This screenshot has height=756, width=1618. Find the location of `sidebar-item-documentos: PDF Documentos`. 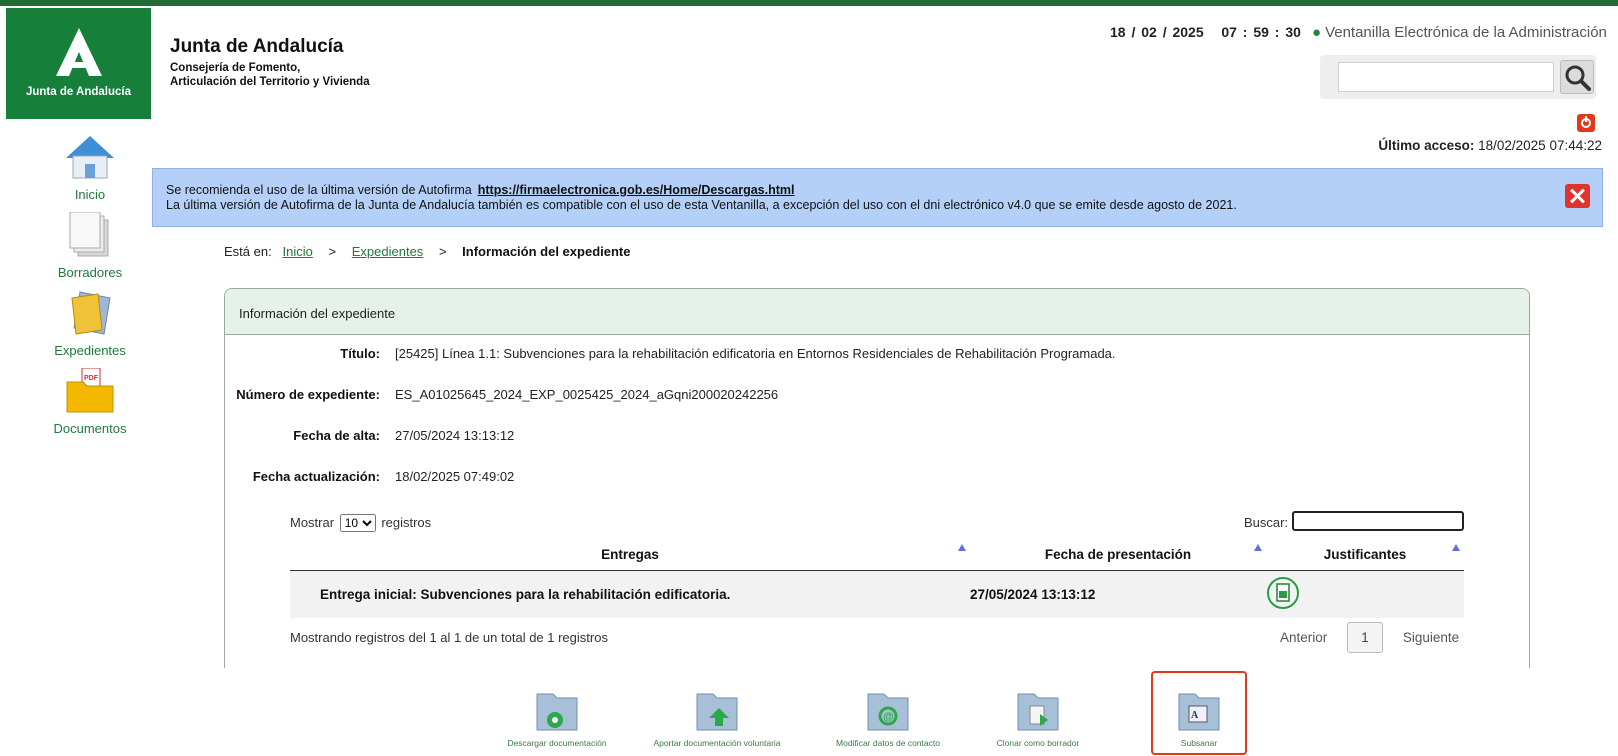

sidebar-item-documentos: PDF Documentos is located at coordinates (90, 401).